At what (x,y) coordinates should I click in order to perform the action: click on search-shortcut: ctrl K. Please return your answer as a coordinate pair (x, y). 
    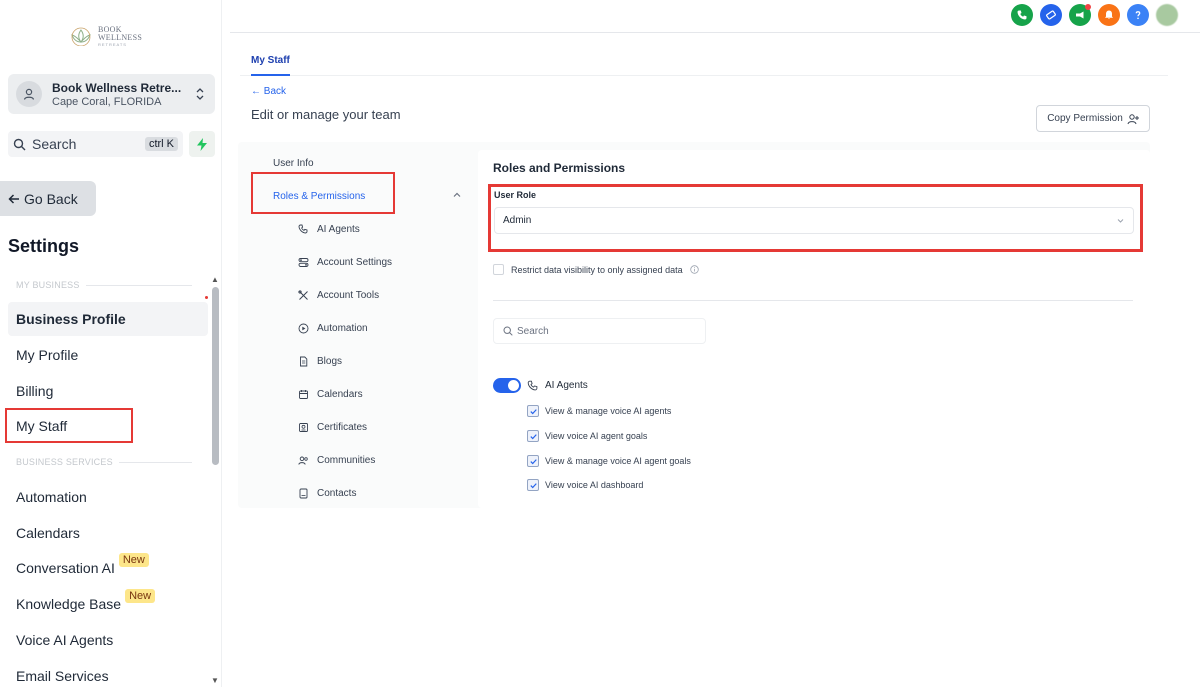
    Looking at the image, I should click on (161, 144).